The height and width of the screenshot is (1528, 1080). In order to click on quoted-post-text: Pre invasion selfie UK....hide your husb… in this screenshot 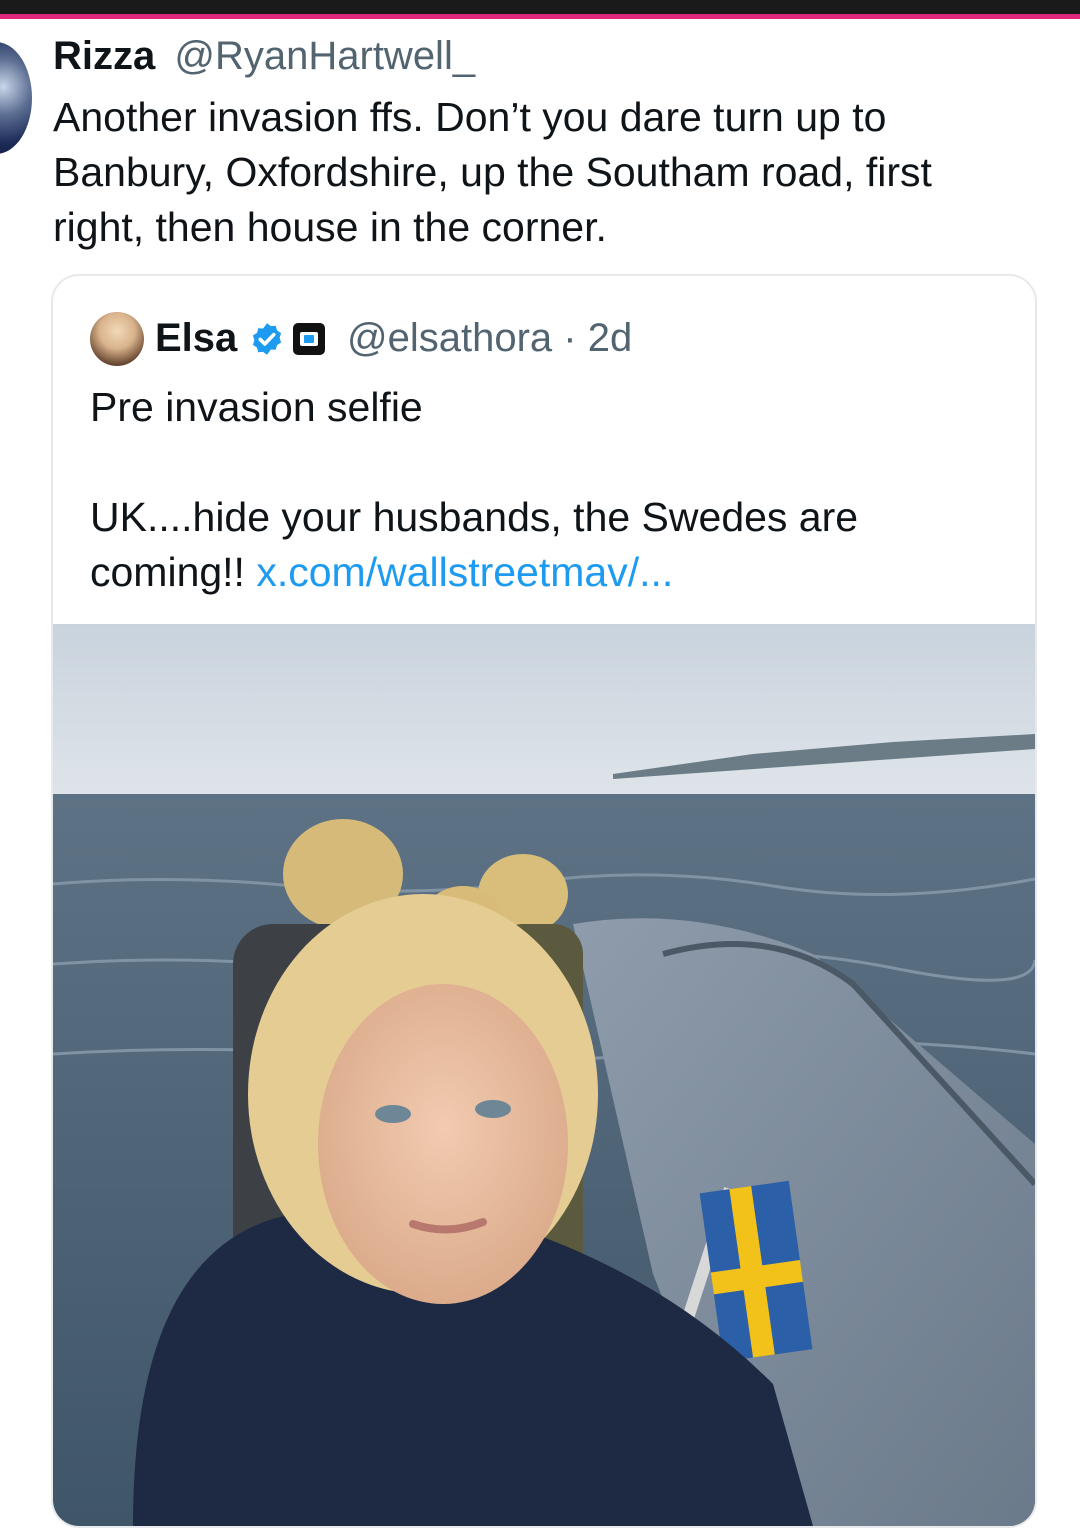, I will do `click(555, 490)`.